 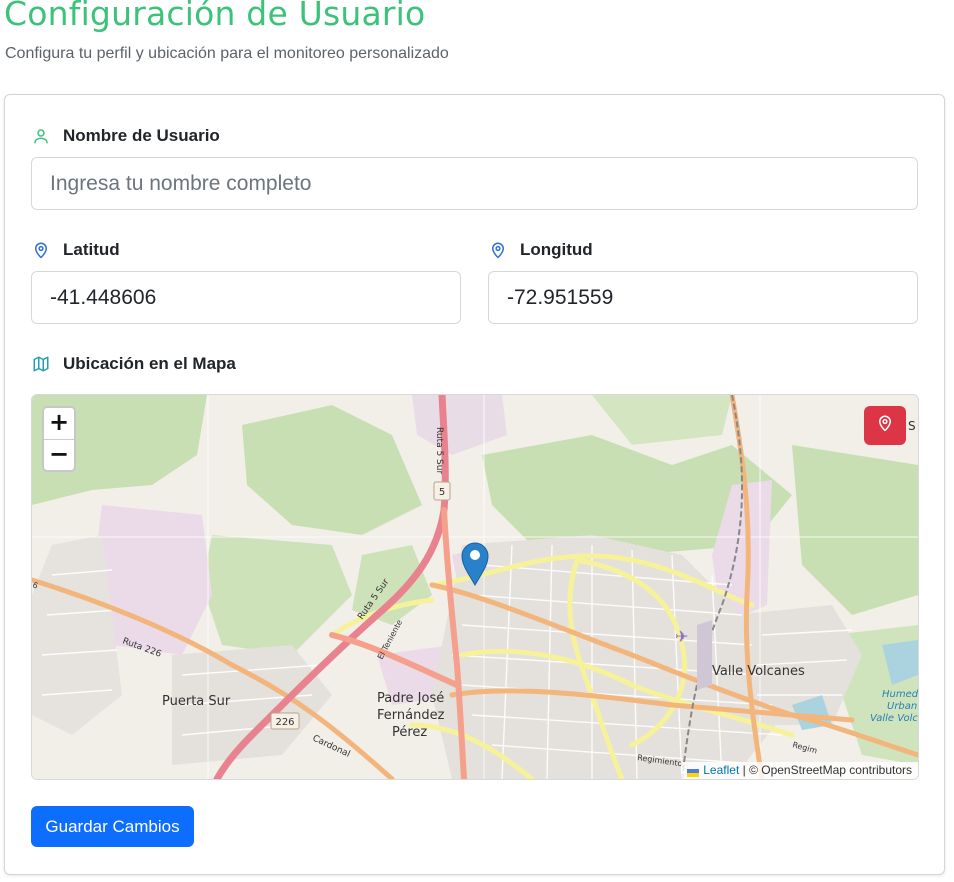 I want to click on username-label: Nombre de Usuario, so click(x=126, y=136).